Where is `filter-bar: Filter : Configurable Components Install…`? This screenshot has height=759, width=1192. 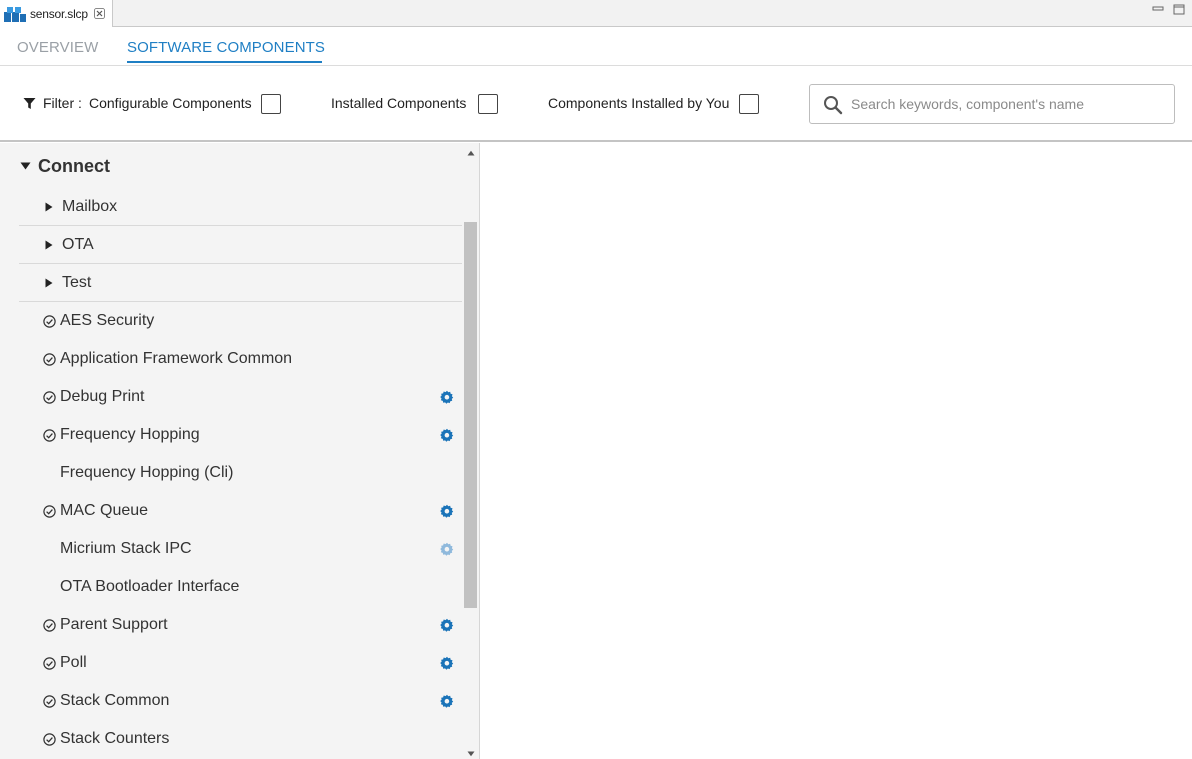 filter-bar: Filter : Configurable Components Install… is located at coordinates (596, 104).